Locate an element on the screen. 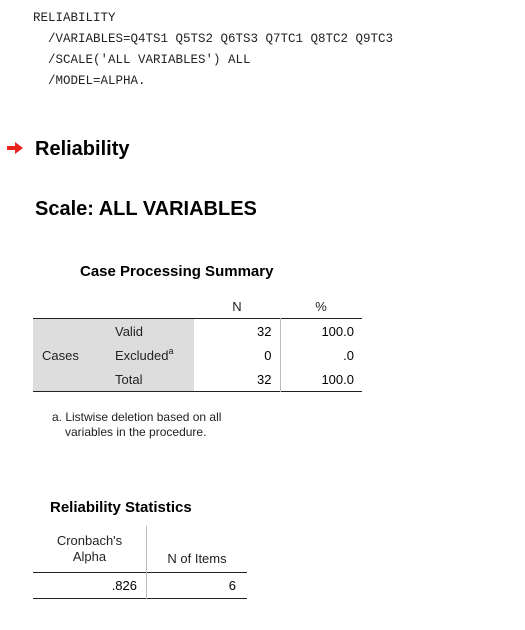 Image resolution: width=525 pixels, height=630 pixels. syntax-line: /SCALE('ALL VARIABLES') ALL is located at coordinates (142, 60).